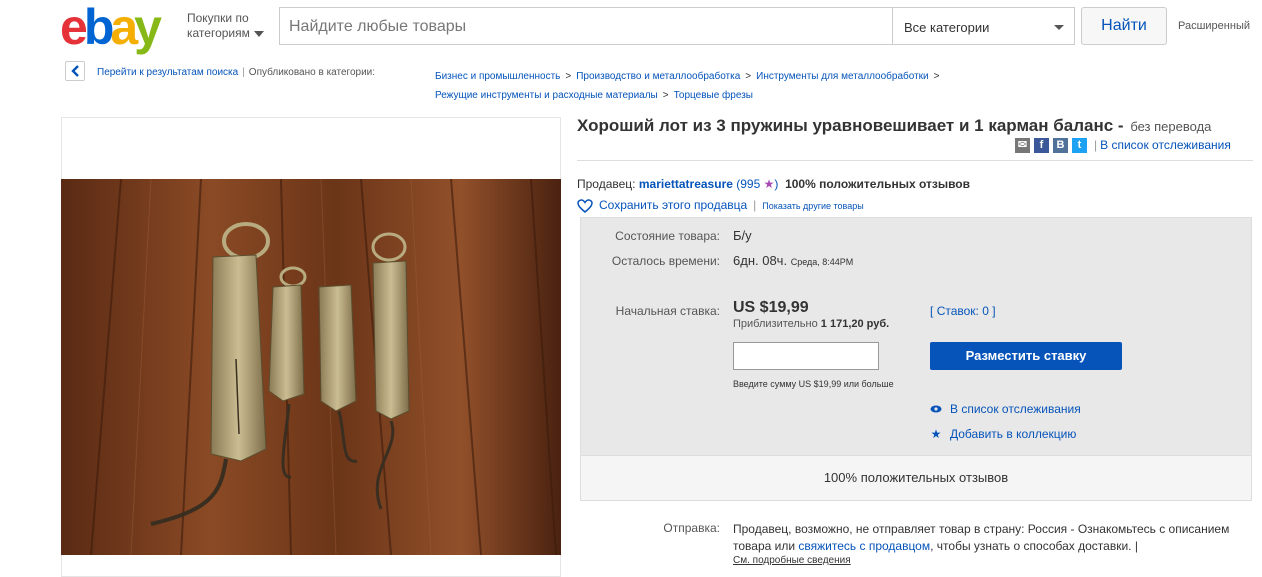 The image size is (1262, 577). What do you see at coordinates (606, 184) in the screenshot?
I see `seller-label: Продавец:` at bounding box center [606, 184].